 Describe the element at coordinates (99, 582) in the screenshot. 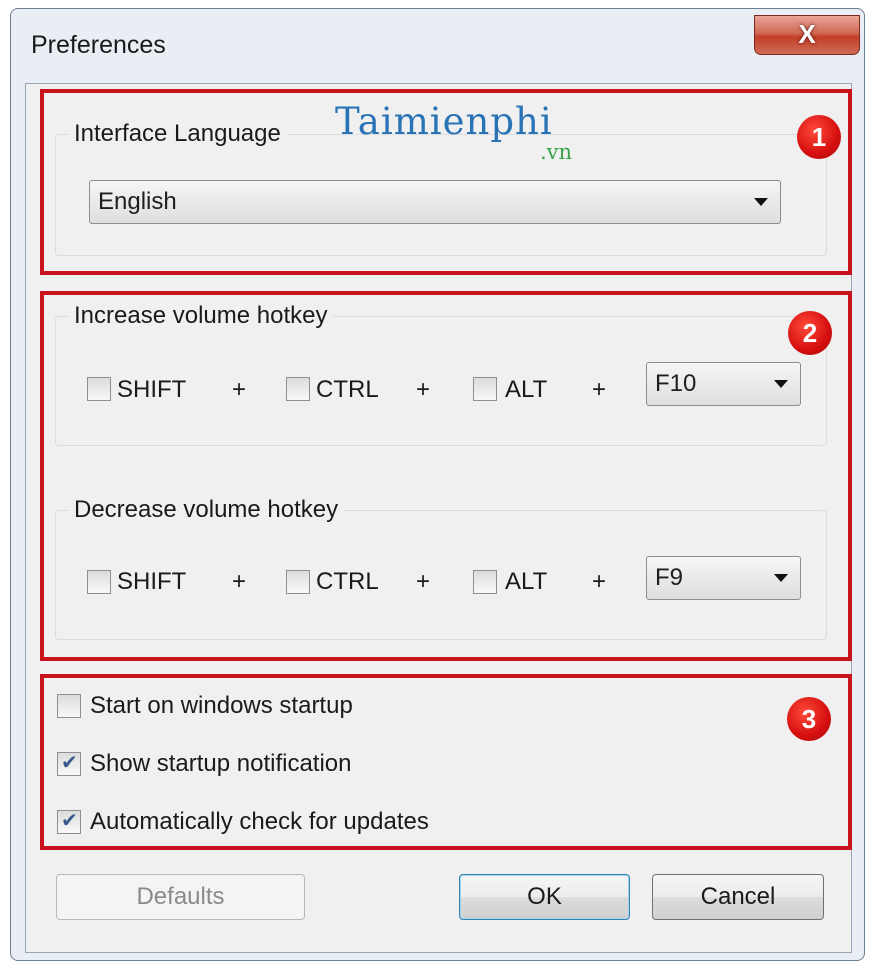

I see `decrease-shift-checkbox` at that location.